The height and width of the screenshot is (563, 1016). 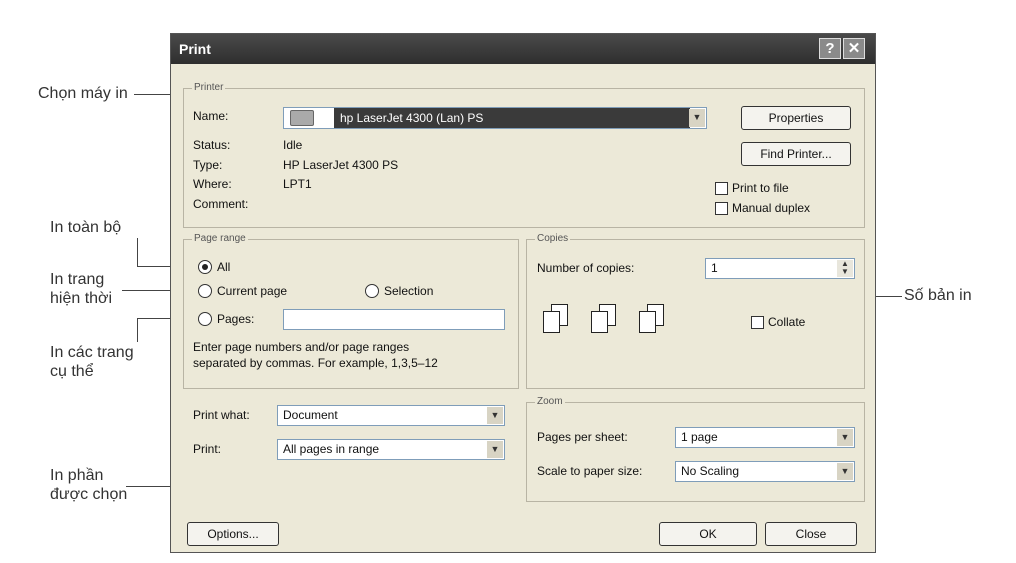 What do you see at coordinates (512, 118) in the screenshot?
I see `printer-name-value: hp LaserJet 4300 (Lan) PS` at bounding box center [512, 118].